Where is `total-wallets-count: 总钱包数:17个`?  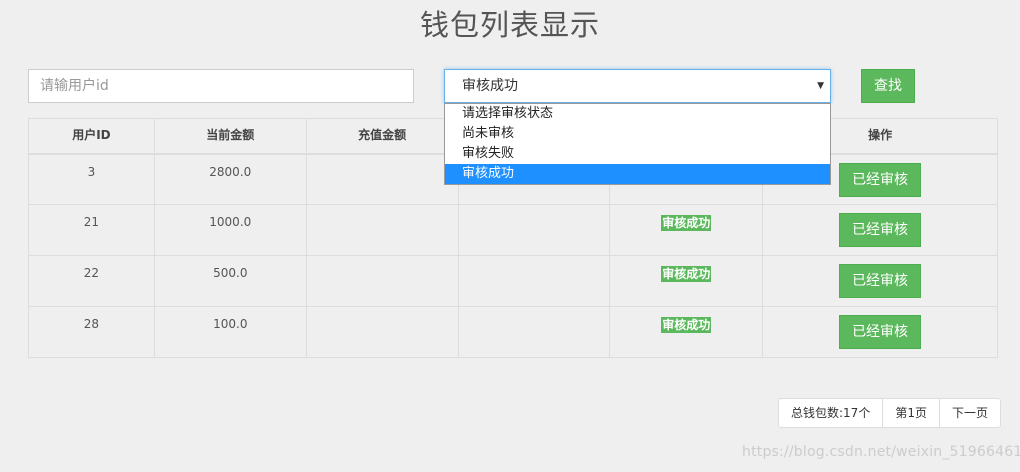 total-wallets-count: 总钱包数:17个 is located at coordinates (831, 413).